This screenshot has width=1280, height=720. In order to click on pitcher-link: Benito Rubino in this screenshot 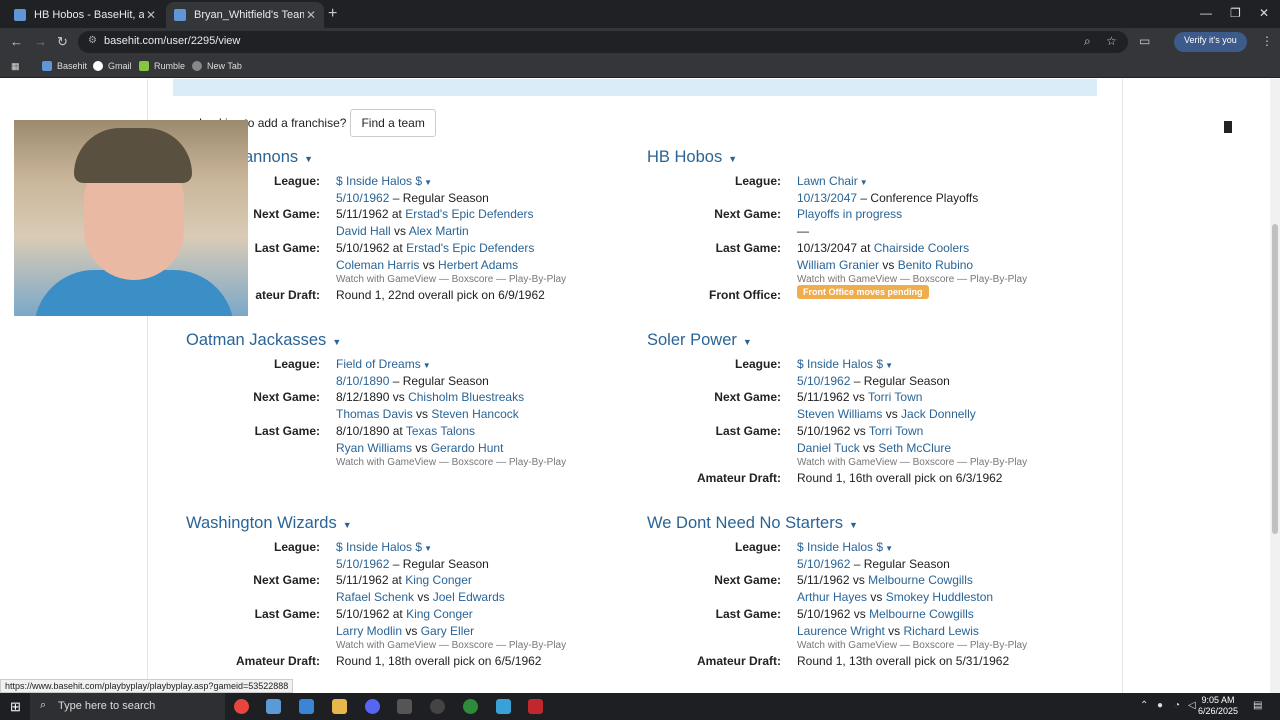, I will do `click(935, 265)`.